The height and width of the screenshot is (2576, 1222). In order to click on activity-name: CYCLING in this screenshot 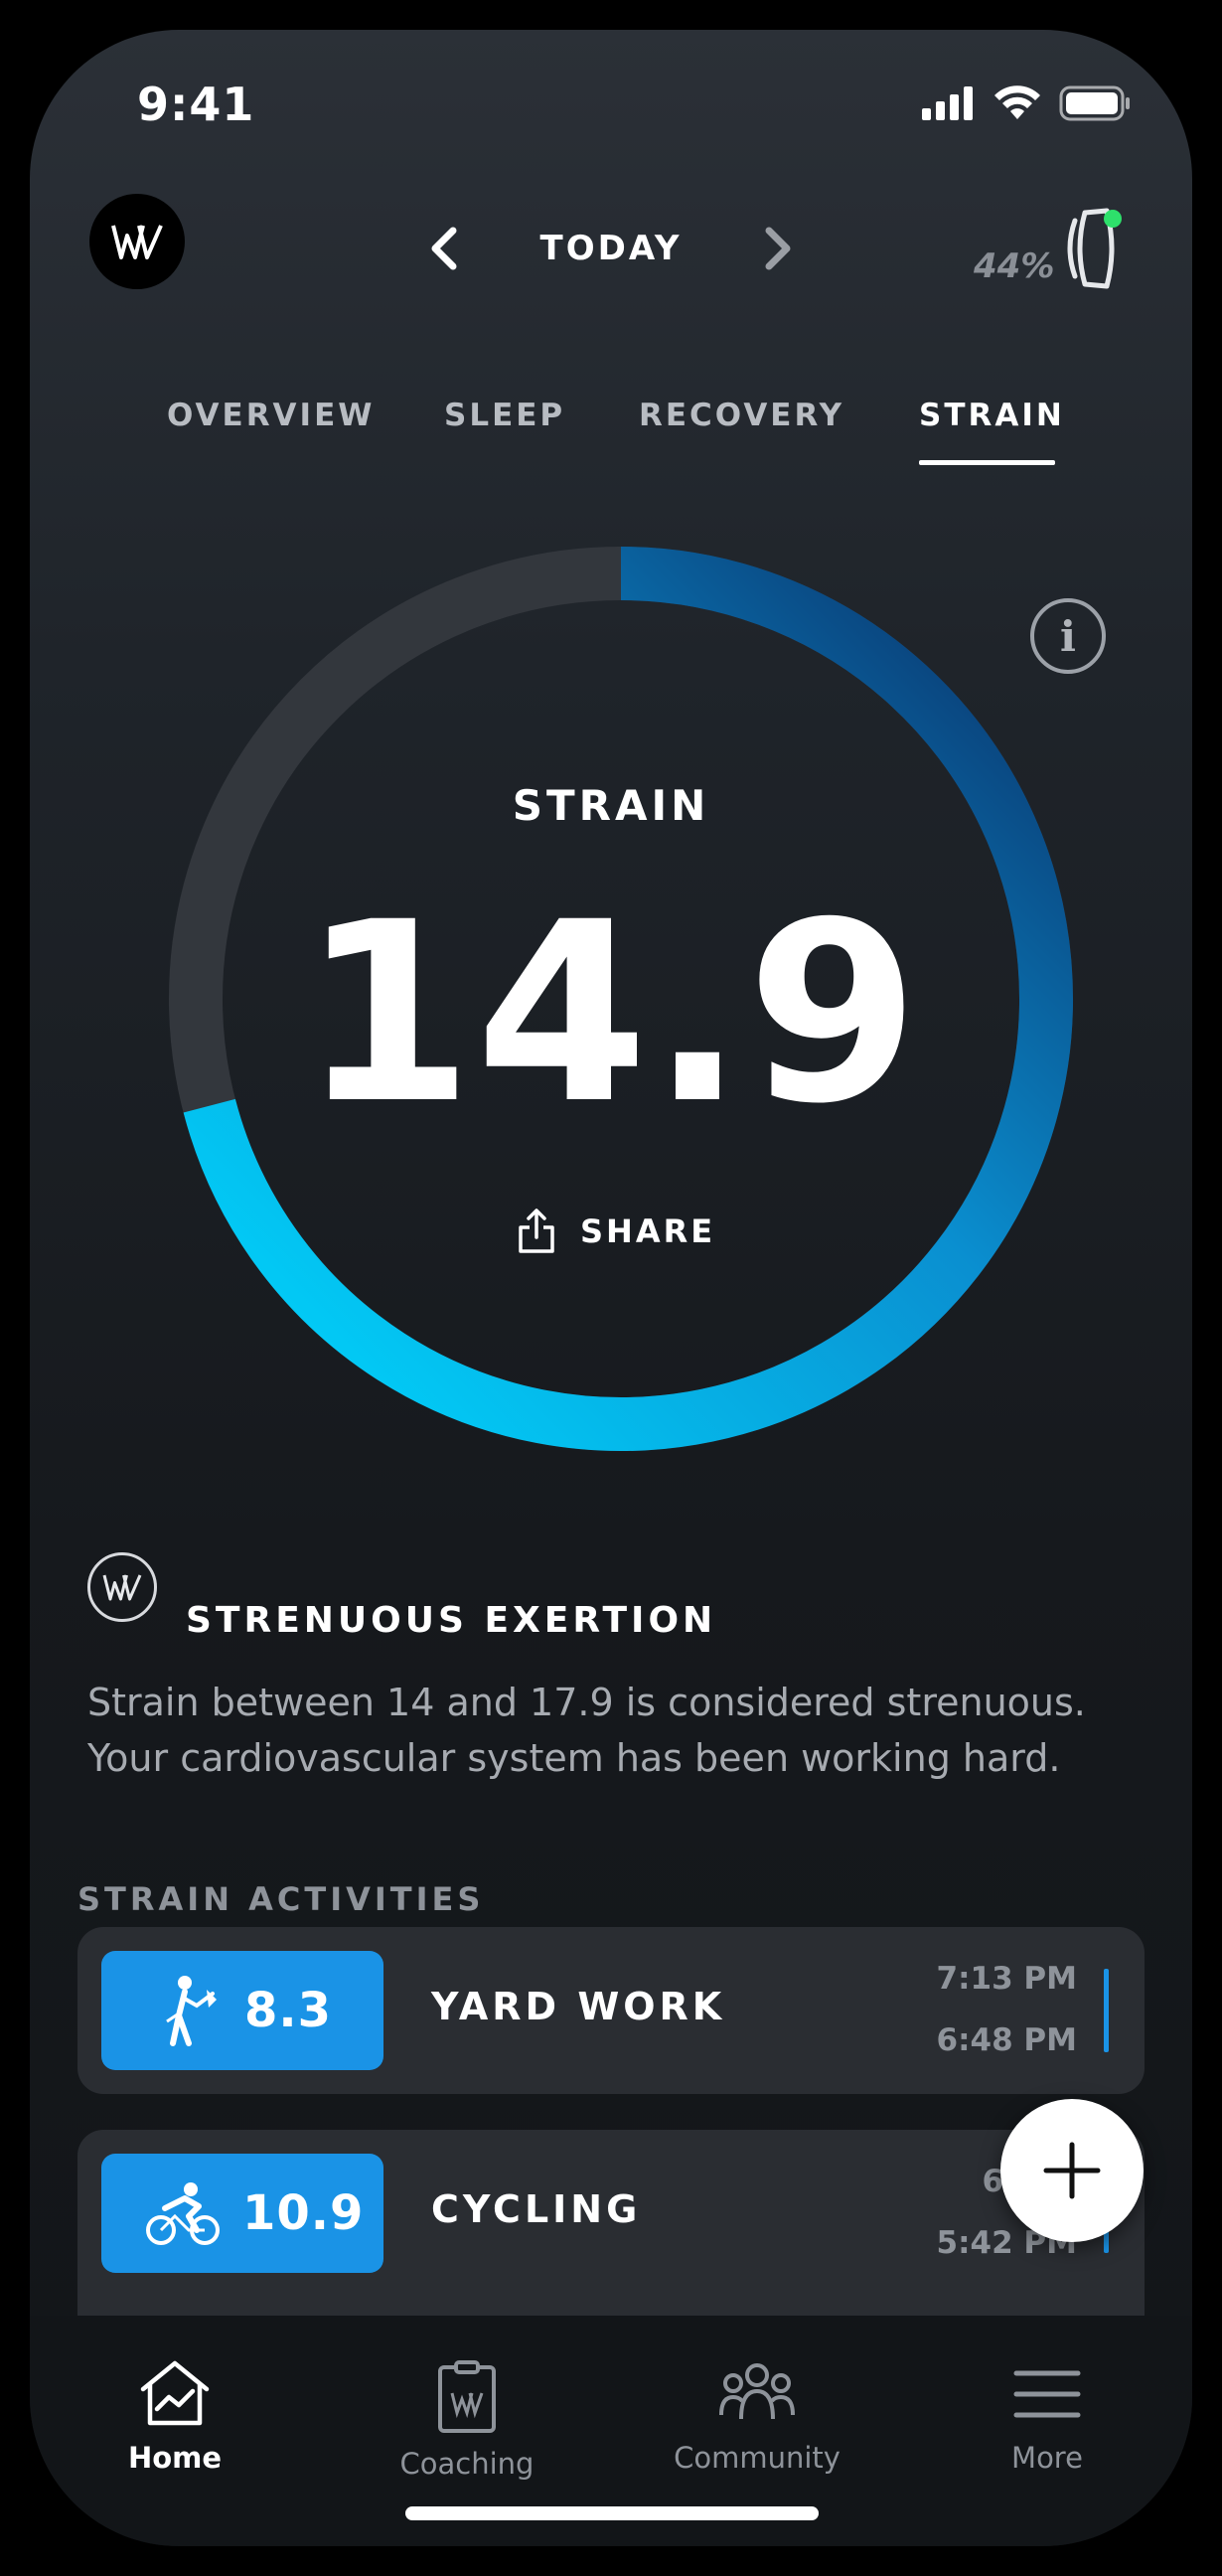, I will do `click(536, 2209)`.